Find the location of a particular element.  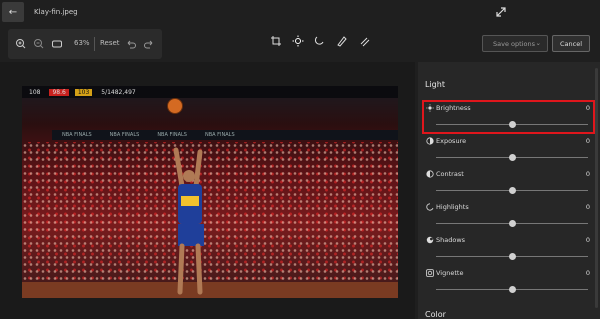

adjustment-label: Contrast is located at coordinates (450, 174).